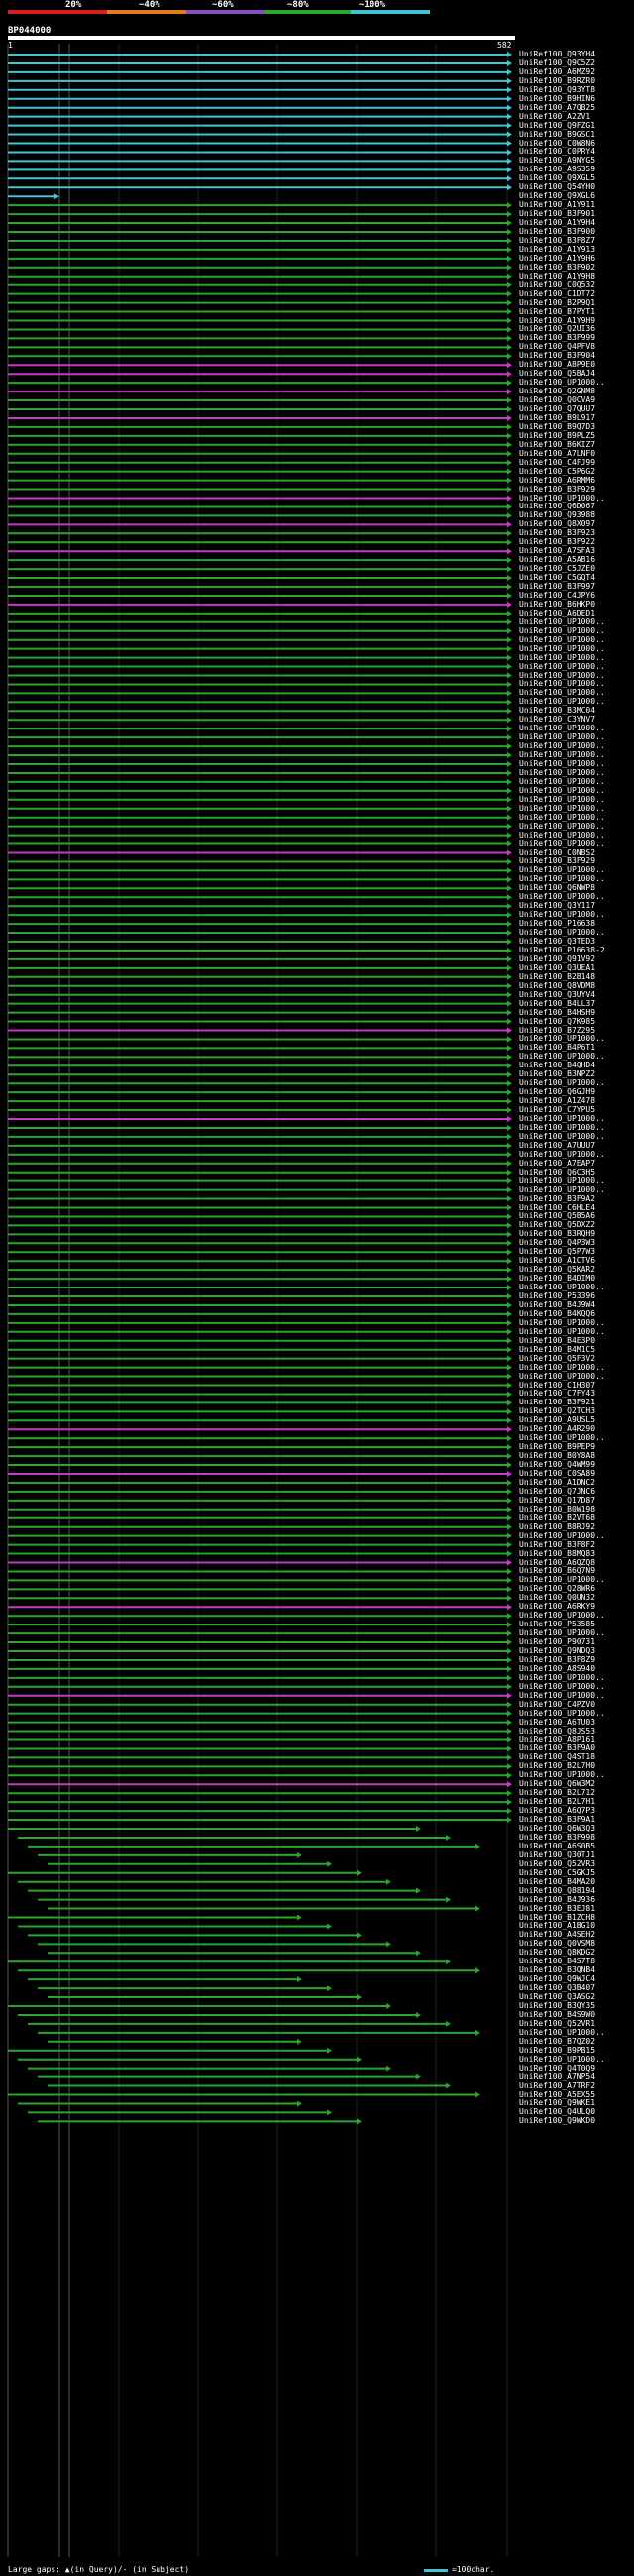 This screenshot has height=2576, width=634. I want to click on footer-gaps-legend: Large gaps: ▲(in Query)/- (in Subject), so click(99, 2569).